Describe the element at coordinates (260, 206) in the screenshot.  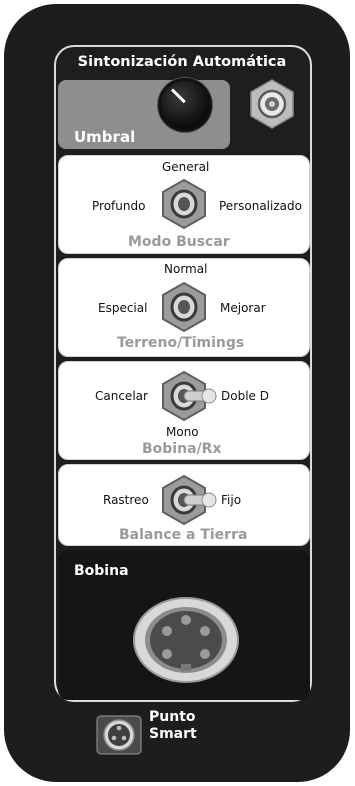
I see `search-mode-option-custom: Personalizado` at that location.